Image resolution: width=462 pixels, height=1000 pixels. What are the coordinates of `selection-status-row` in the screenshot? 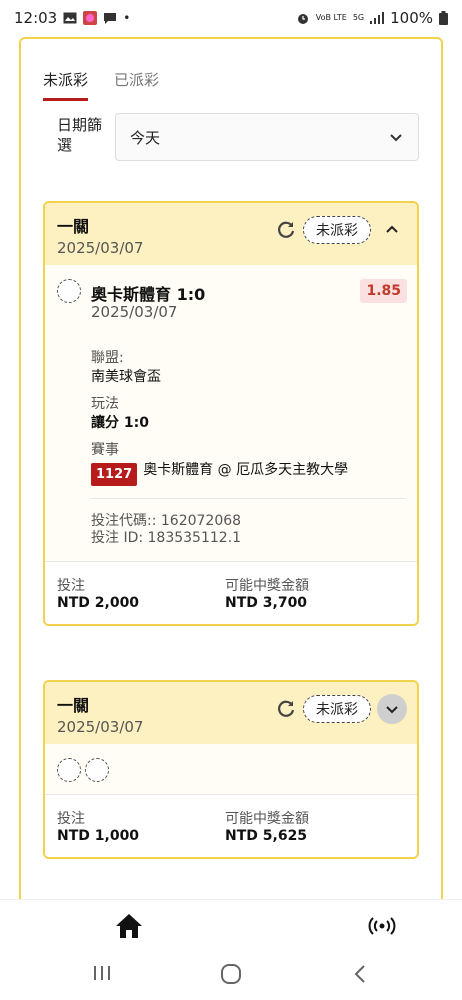 It's located at (231, 769).